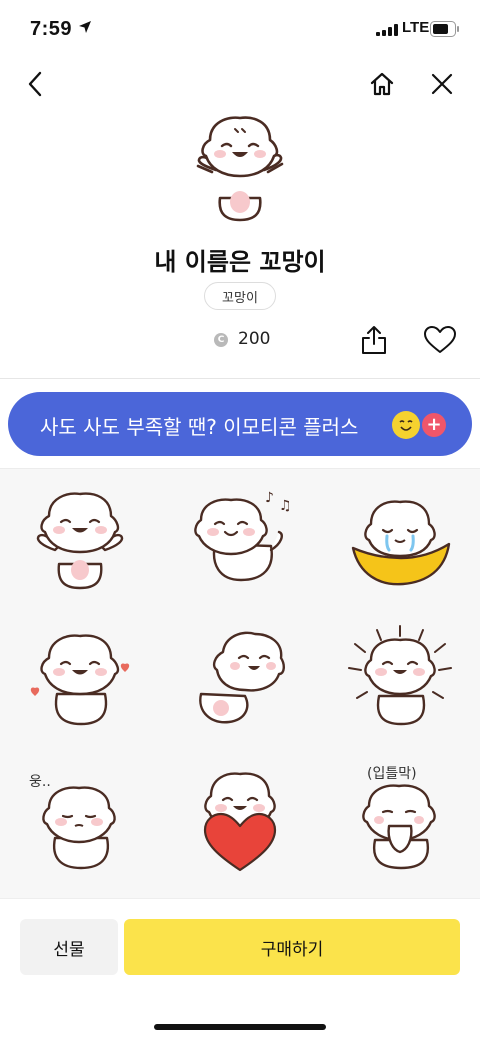 The width and height of the screenshot is (480, 1040). Describe the element at coordinates (240, 1027) in the screenshot. I see `home-indicator` at that location.